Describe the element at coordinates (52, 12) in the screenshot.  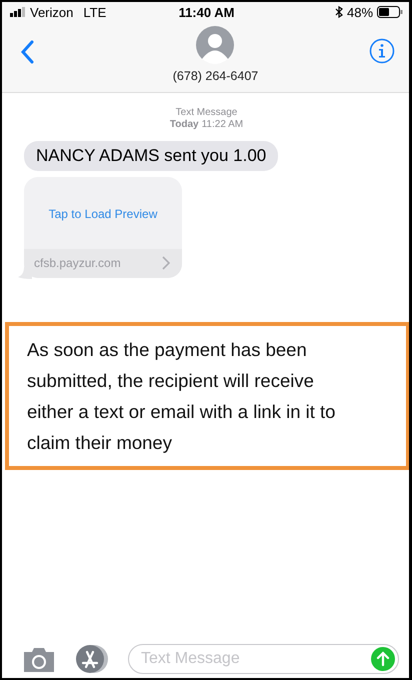
I see `carrier-name: Verizon` at that location.